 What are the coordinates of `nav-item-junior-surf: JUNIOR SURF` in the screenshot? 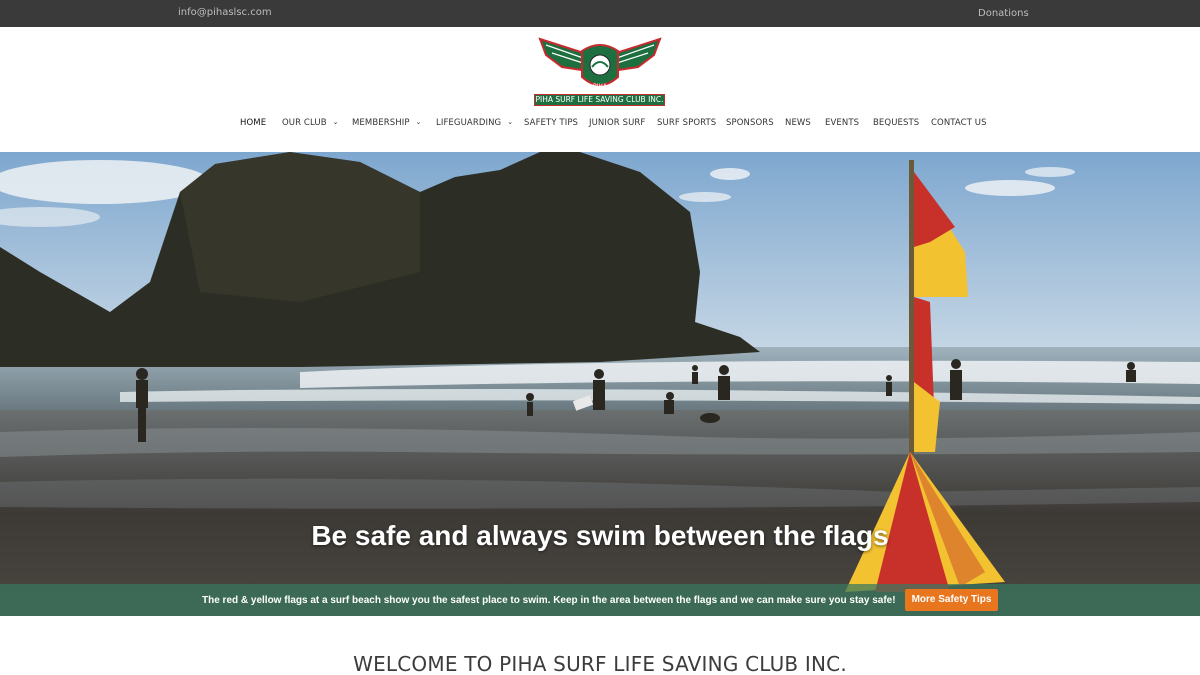 It's located at (617, 123).